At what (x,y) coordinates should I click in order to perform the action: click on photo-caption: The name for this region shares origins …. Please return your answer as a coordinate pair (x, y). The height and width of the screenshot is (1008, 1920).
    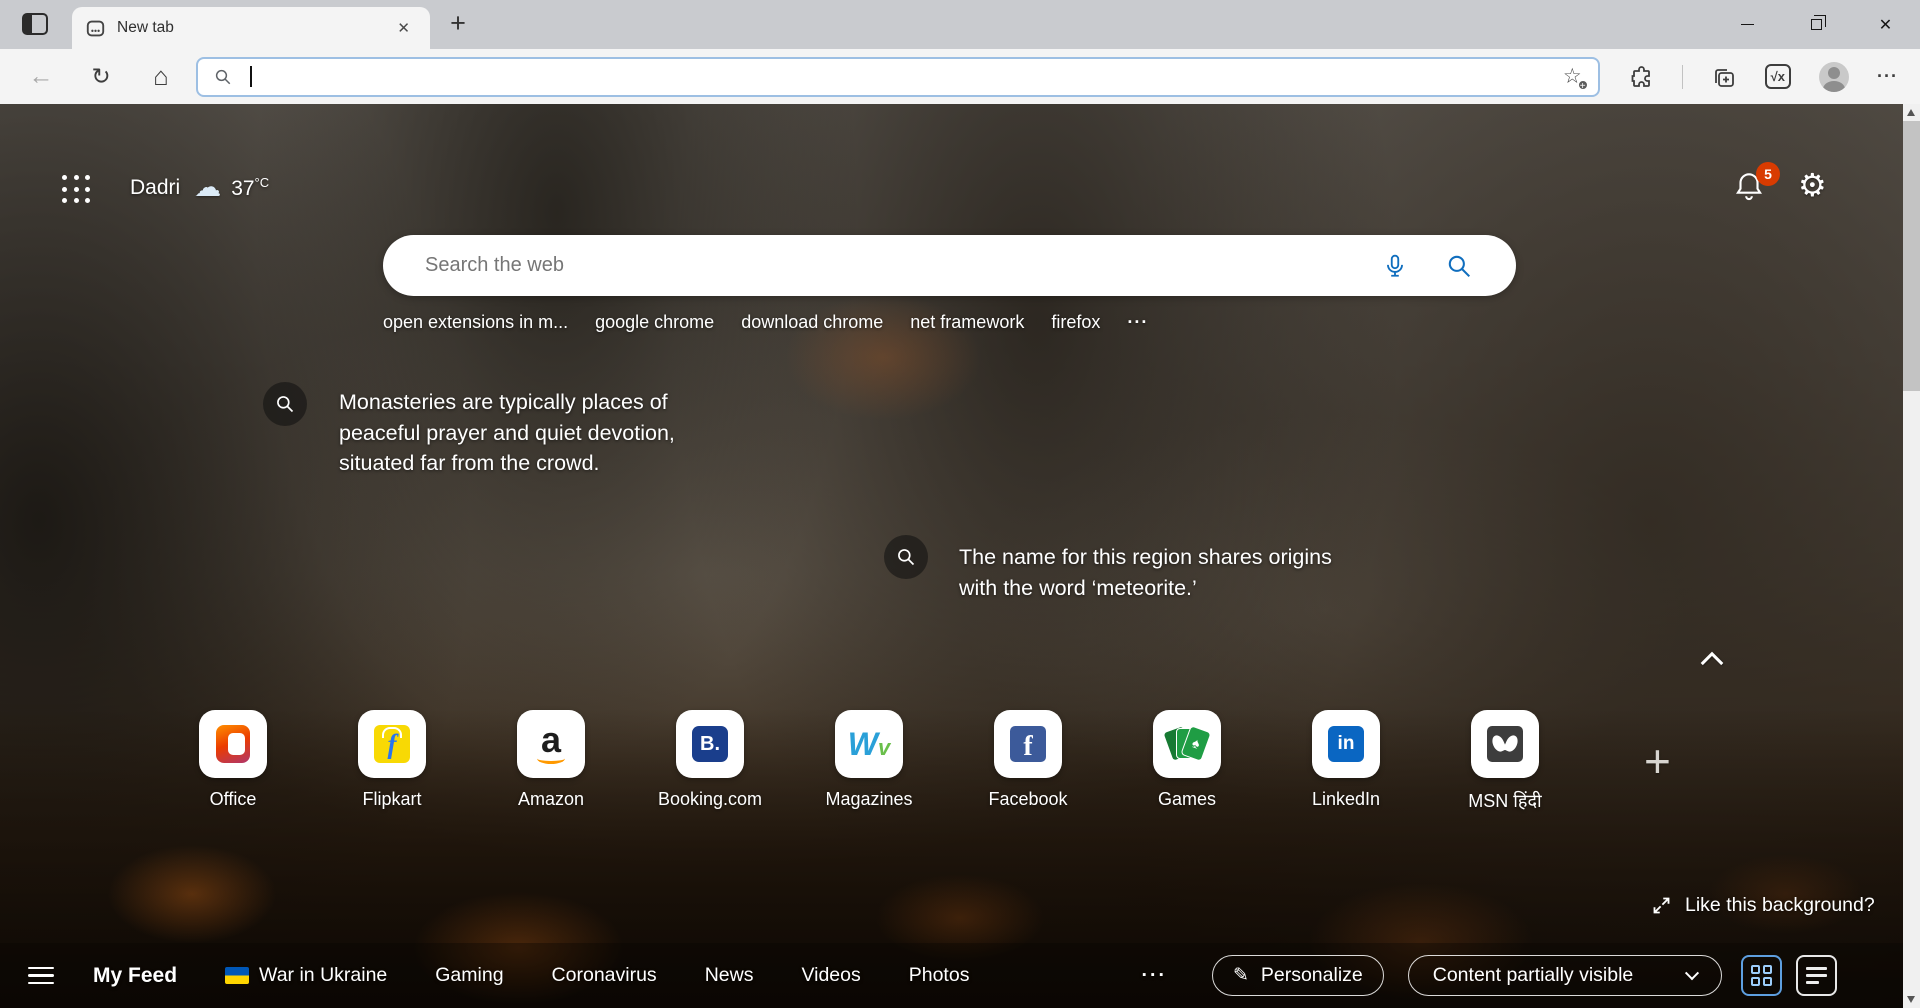
    Looking at the image, I should click on (1145, 572).